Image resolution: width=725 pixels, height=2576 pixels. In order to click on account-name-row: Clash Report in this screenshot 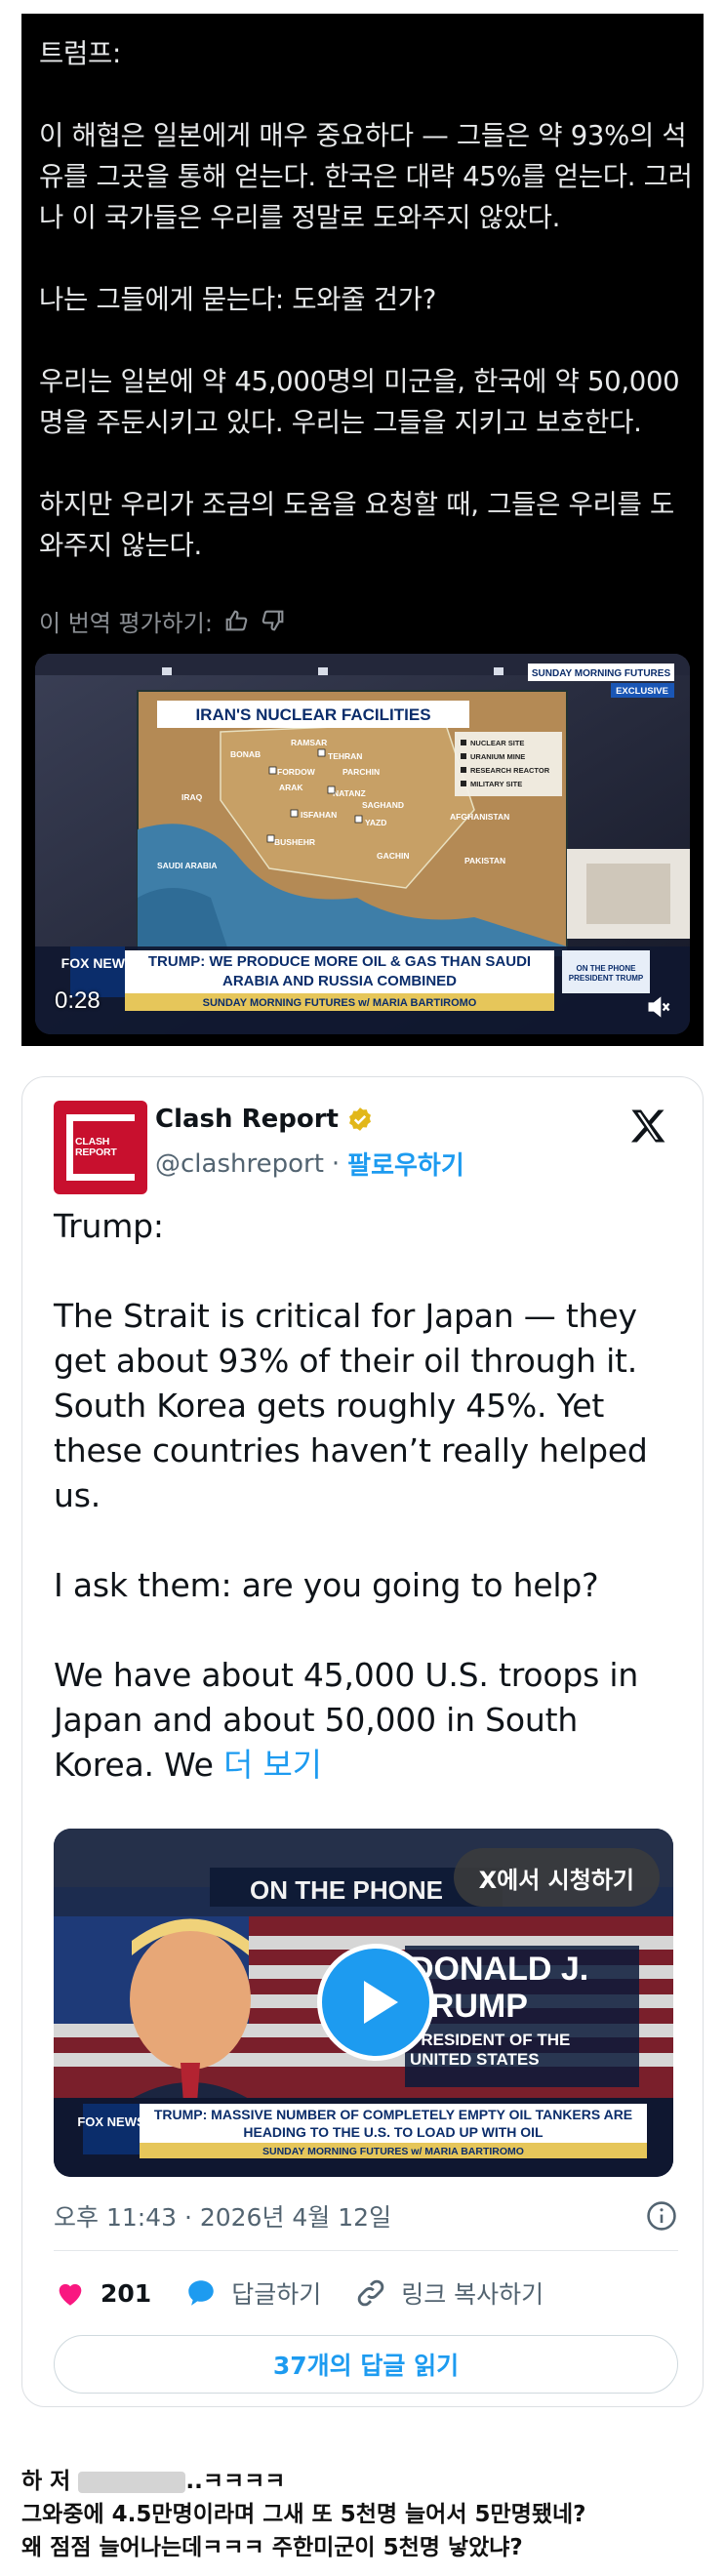, I will do `click(264, 1119)`.